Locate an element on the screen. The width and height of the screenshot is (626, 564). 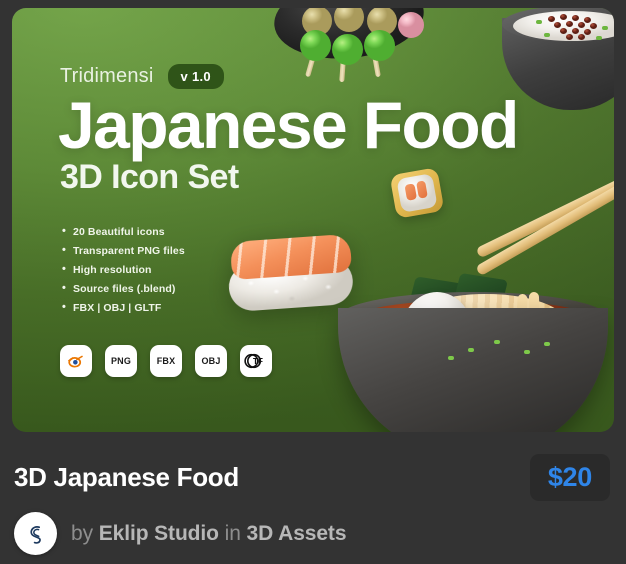
author-name: Eklip Studio is located at coordinates (159, 533).